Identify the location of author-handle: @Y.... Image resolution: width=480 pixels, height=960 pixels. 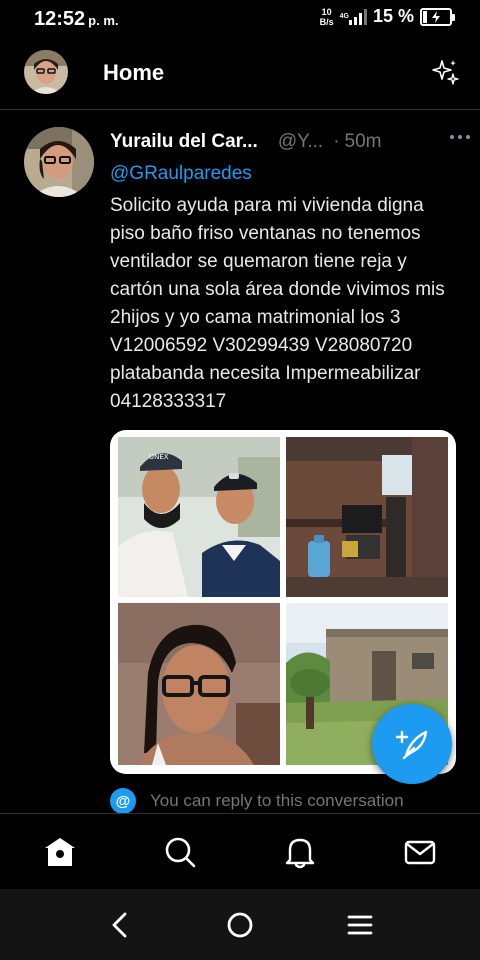
(300, 142).